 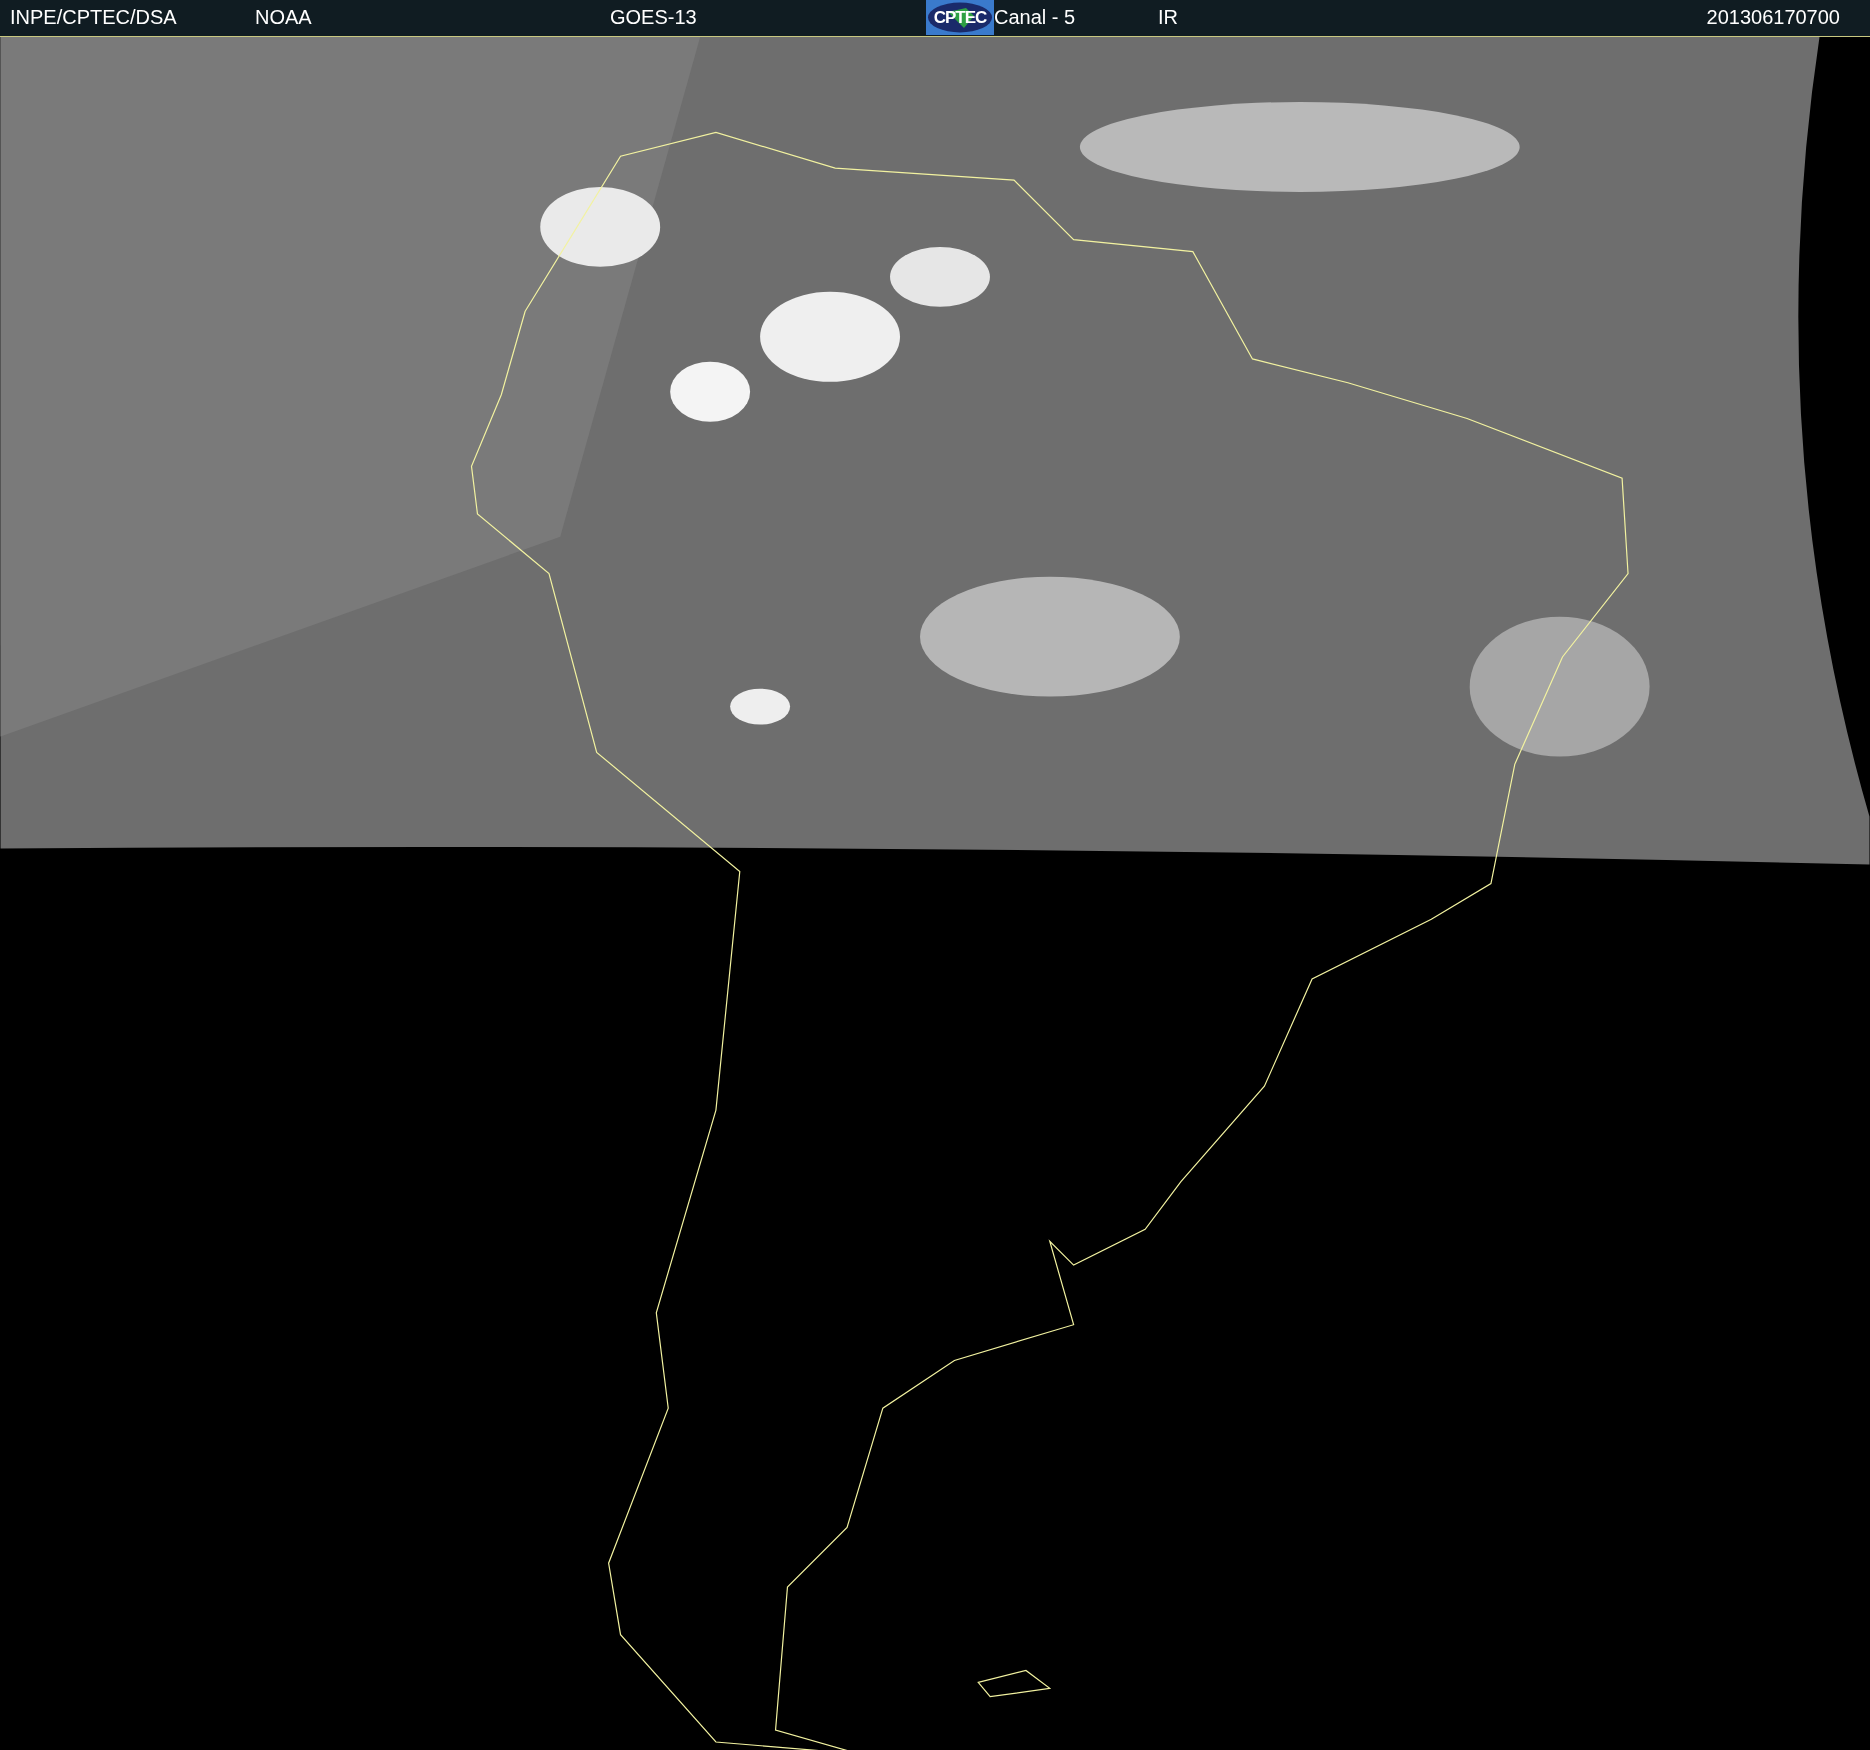 I want to click on channel-label: Canal - 5, so click(x=1035, y=18).